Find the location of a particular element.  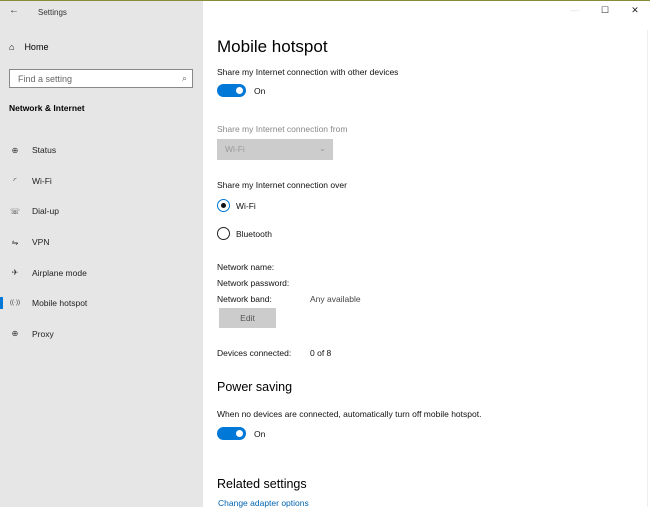

sidebar-item-label: Status is located at coordinates (44, 150).